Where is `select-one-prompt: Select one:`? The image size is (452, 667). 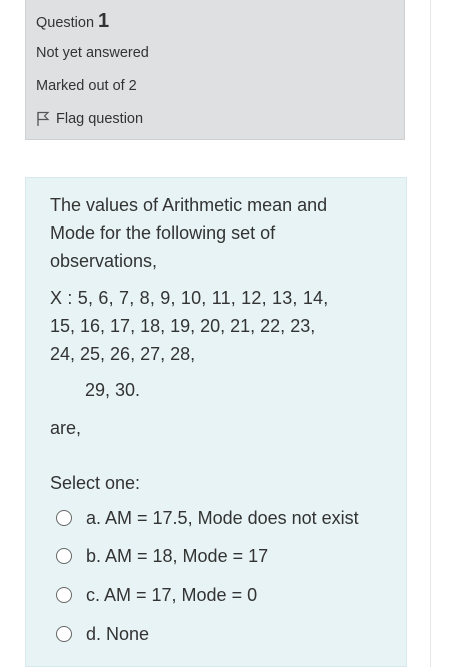
select-one-prompt: Select one: is located at coordinates (95, 483).